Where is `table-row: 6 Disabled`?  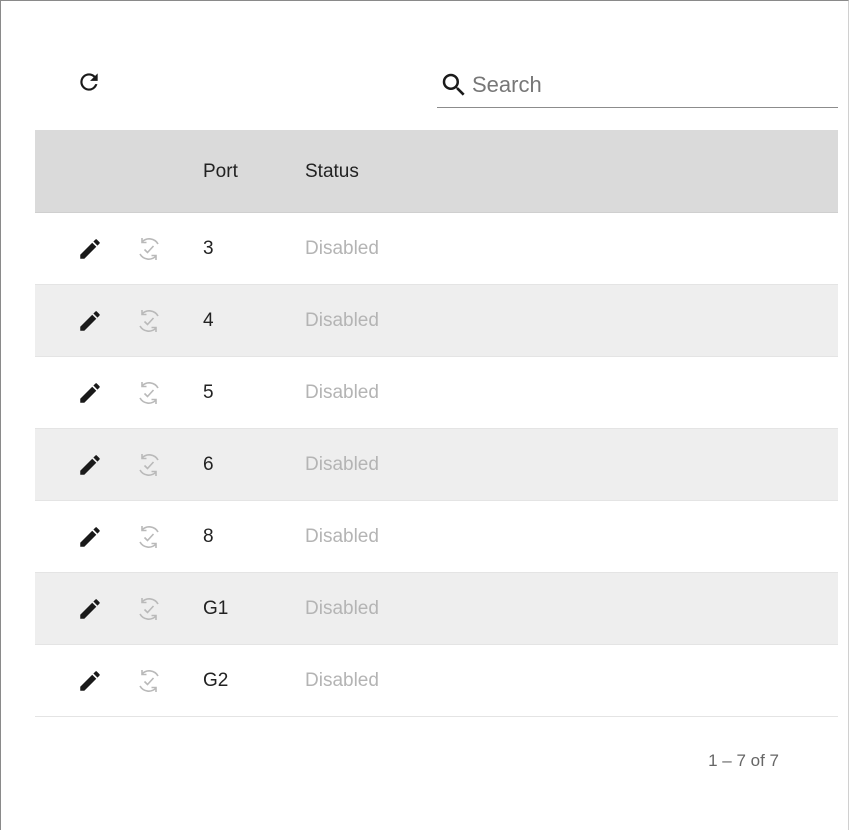 table-row: 6 Disabled is located at coordinates (436, 465).